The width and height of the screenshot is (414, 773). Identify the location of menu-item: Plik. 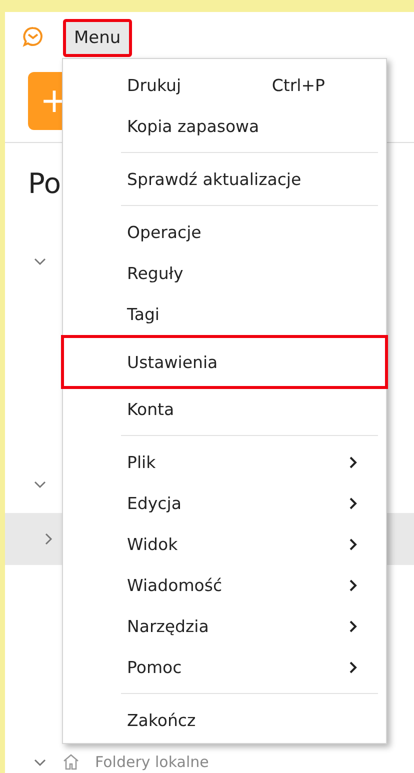
(224, 462).